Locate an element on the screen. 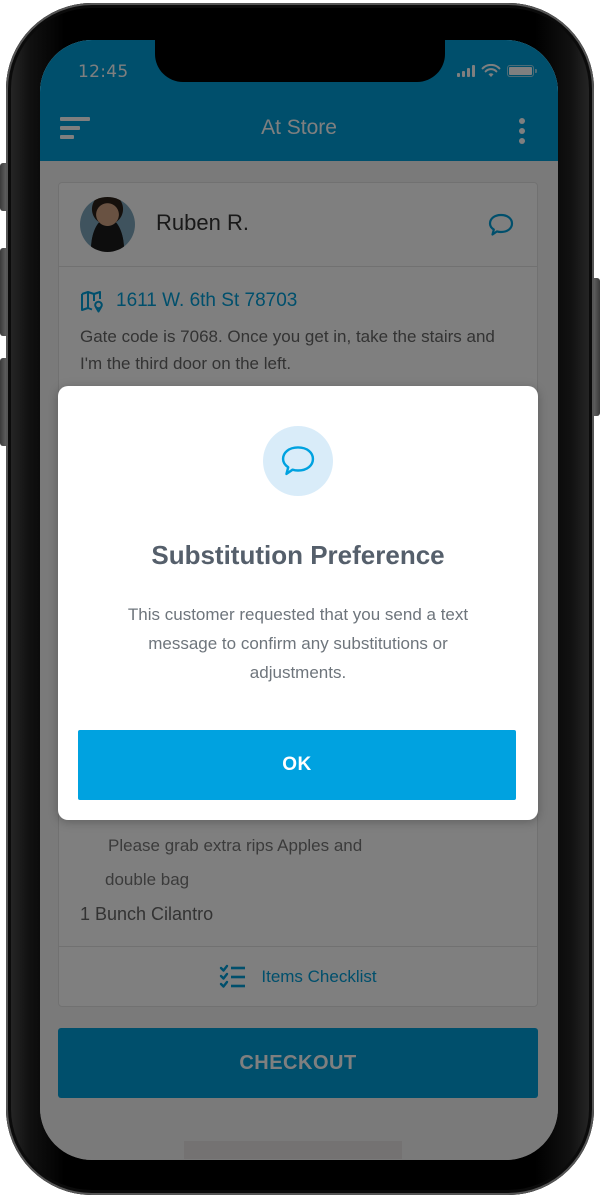 The height and width of the screenshot is (1198, 600). modal-icon-circle is located at coordinates (298, 461).